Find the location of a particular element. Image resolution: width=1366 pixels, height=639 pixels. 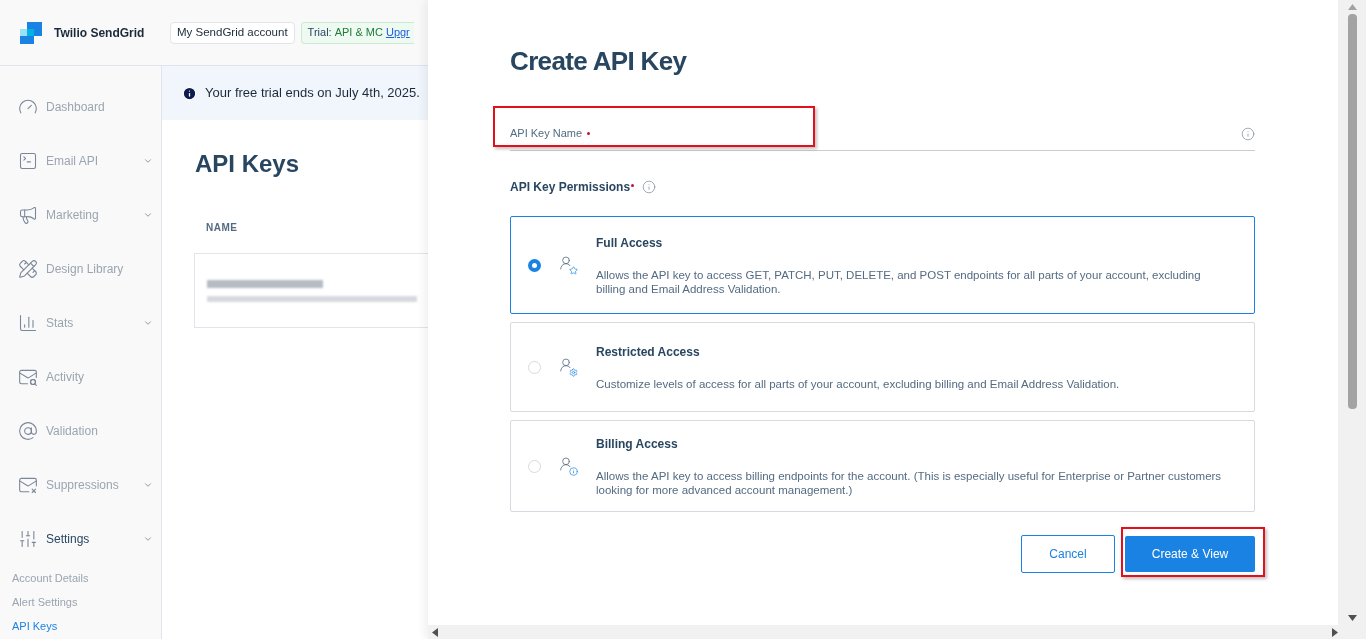

banner-text: Your free trial ends on July 4th, 2025. is located at coordinates (312, 93).